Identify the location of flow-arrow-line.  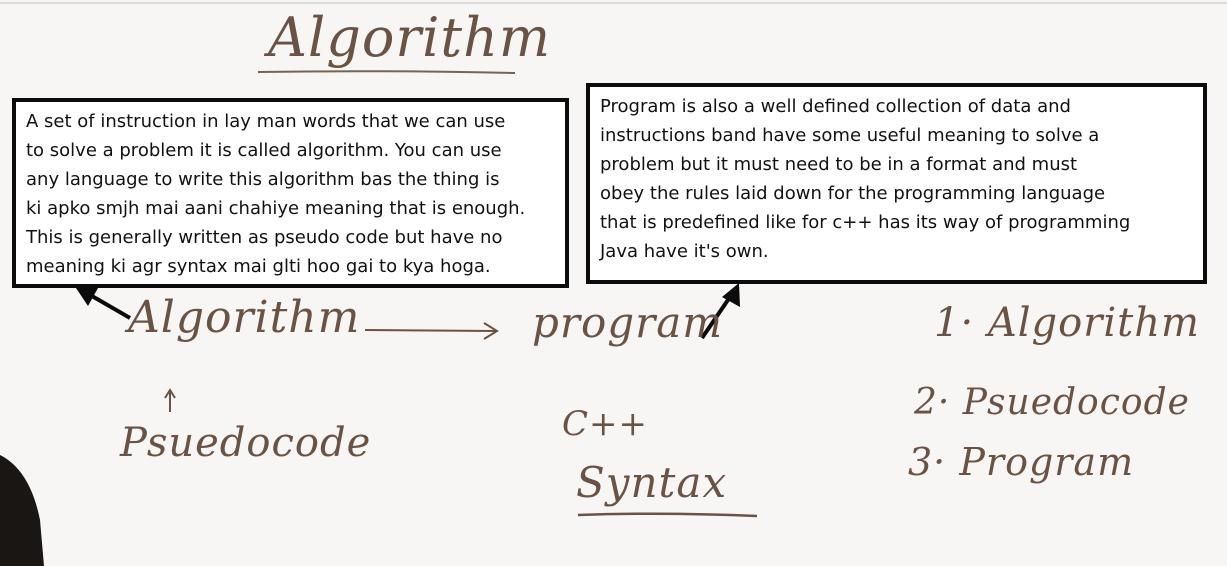
(430, 330).